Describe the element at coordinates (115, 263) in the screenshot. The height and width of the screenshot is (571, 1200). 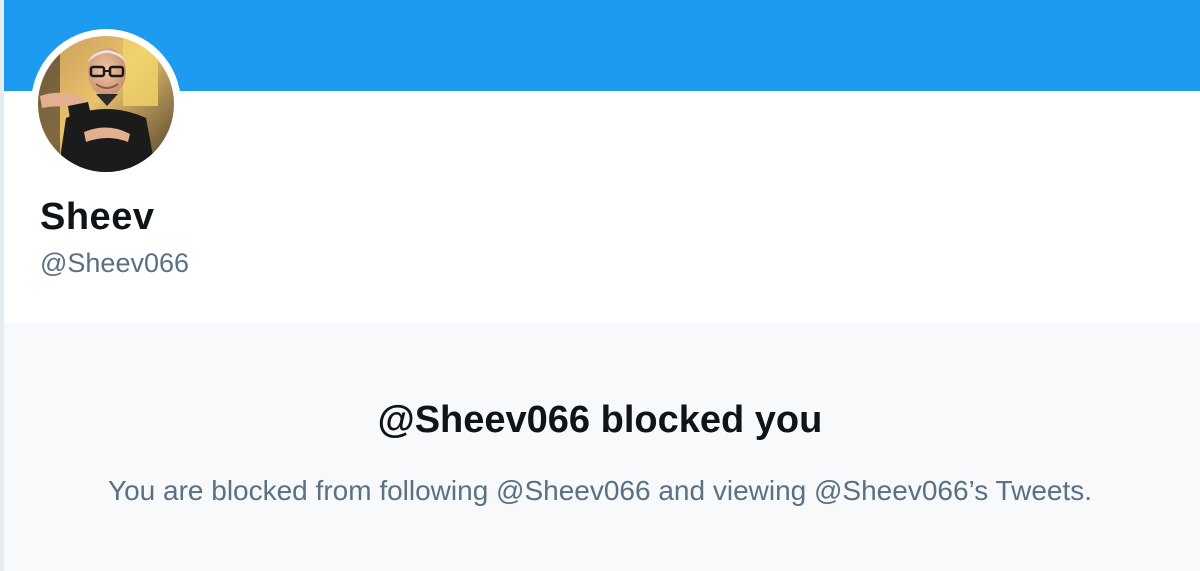
I see `profile-handle: @Sheev066` at that location.